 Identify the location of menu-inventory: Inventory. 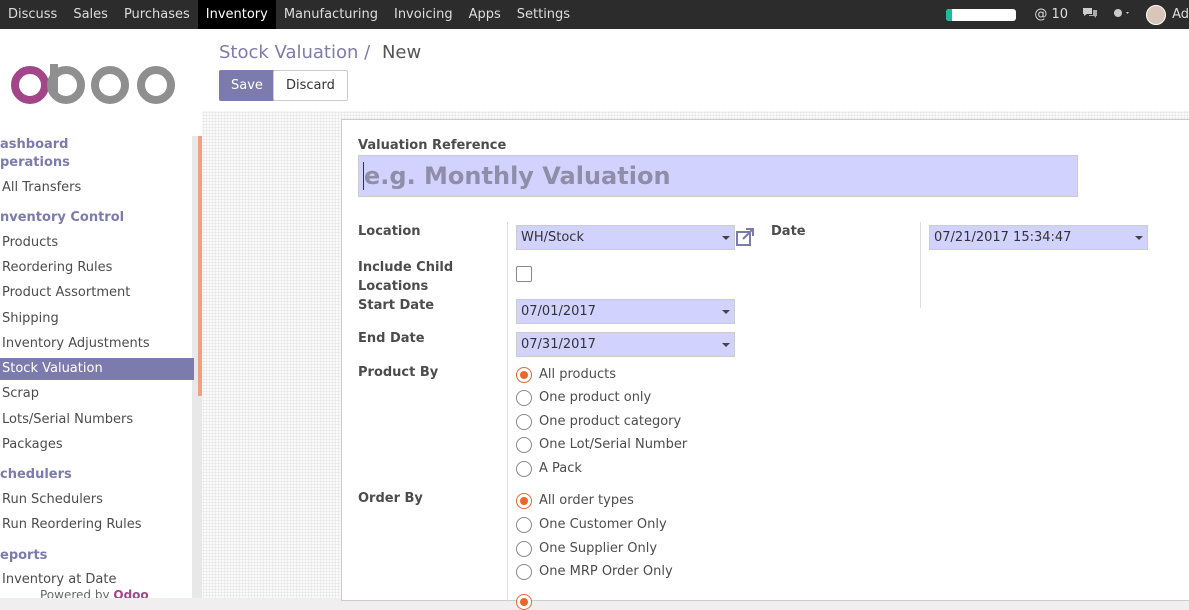
(236, 14).